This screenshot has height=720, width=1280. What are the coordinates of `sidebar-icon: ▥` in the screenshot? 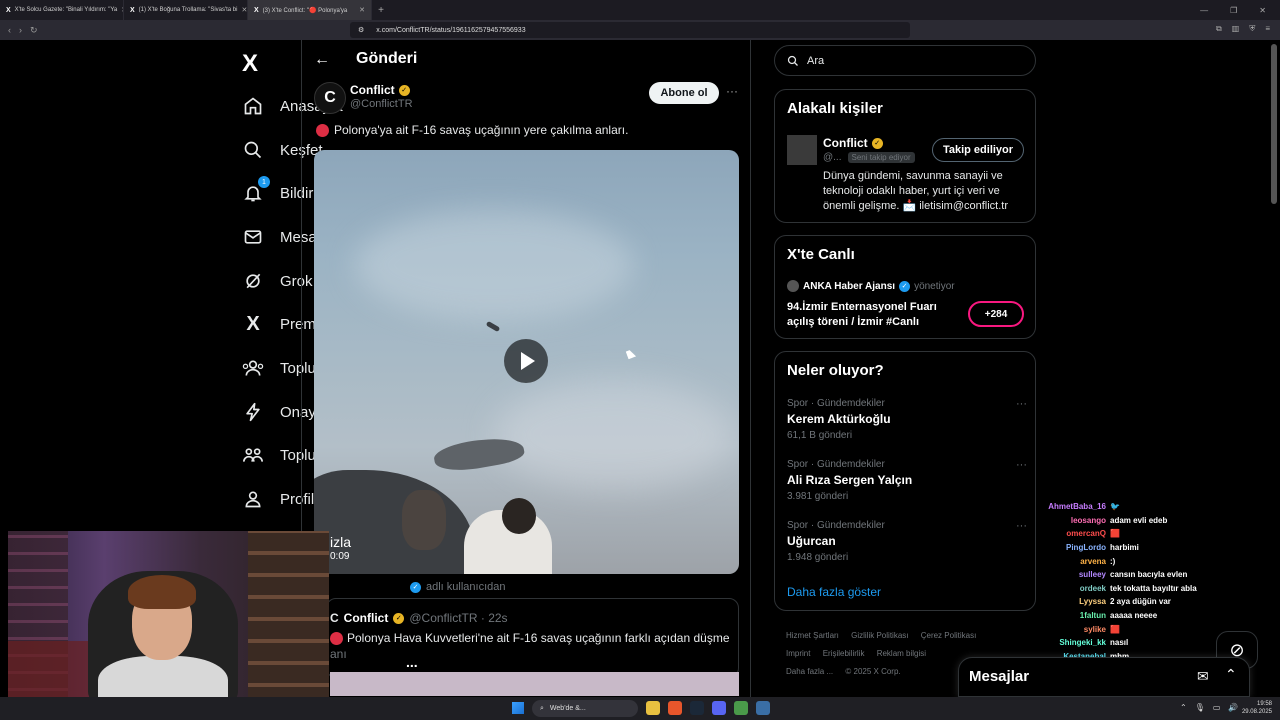 It's located at (1236, 29).